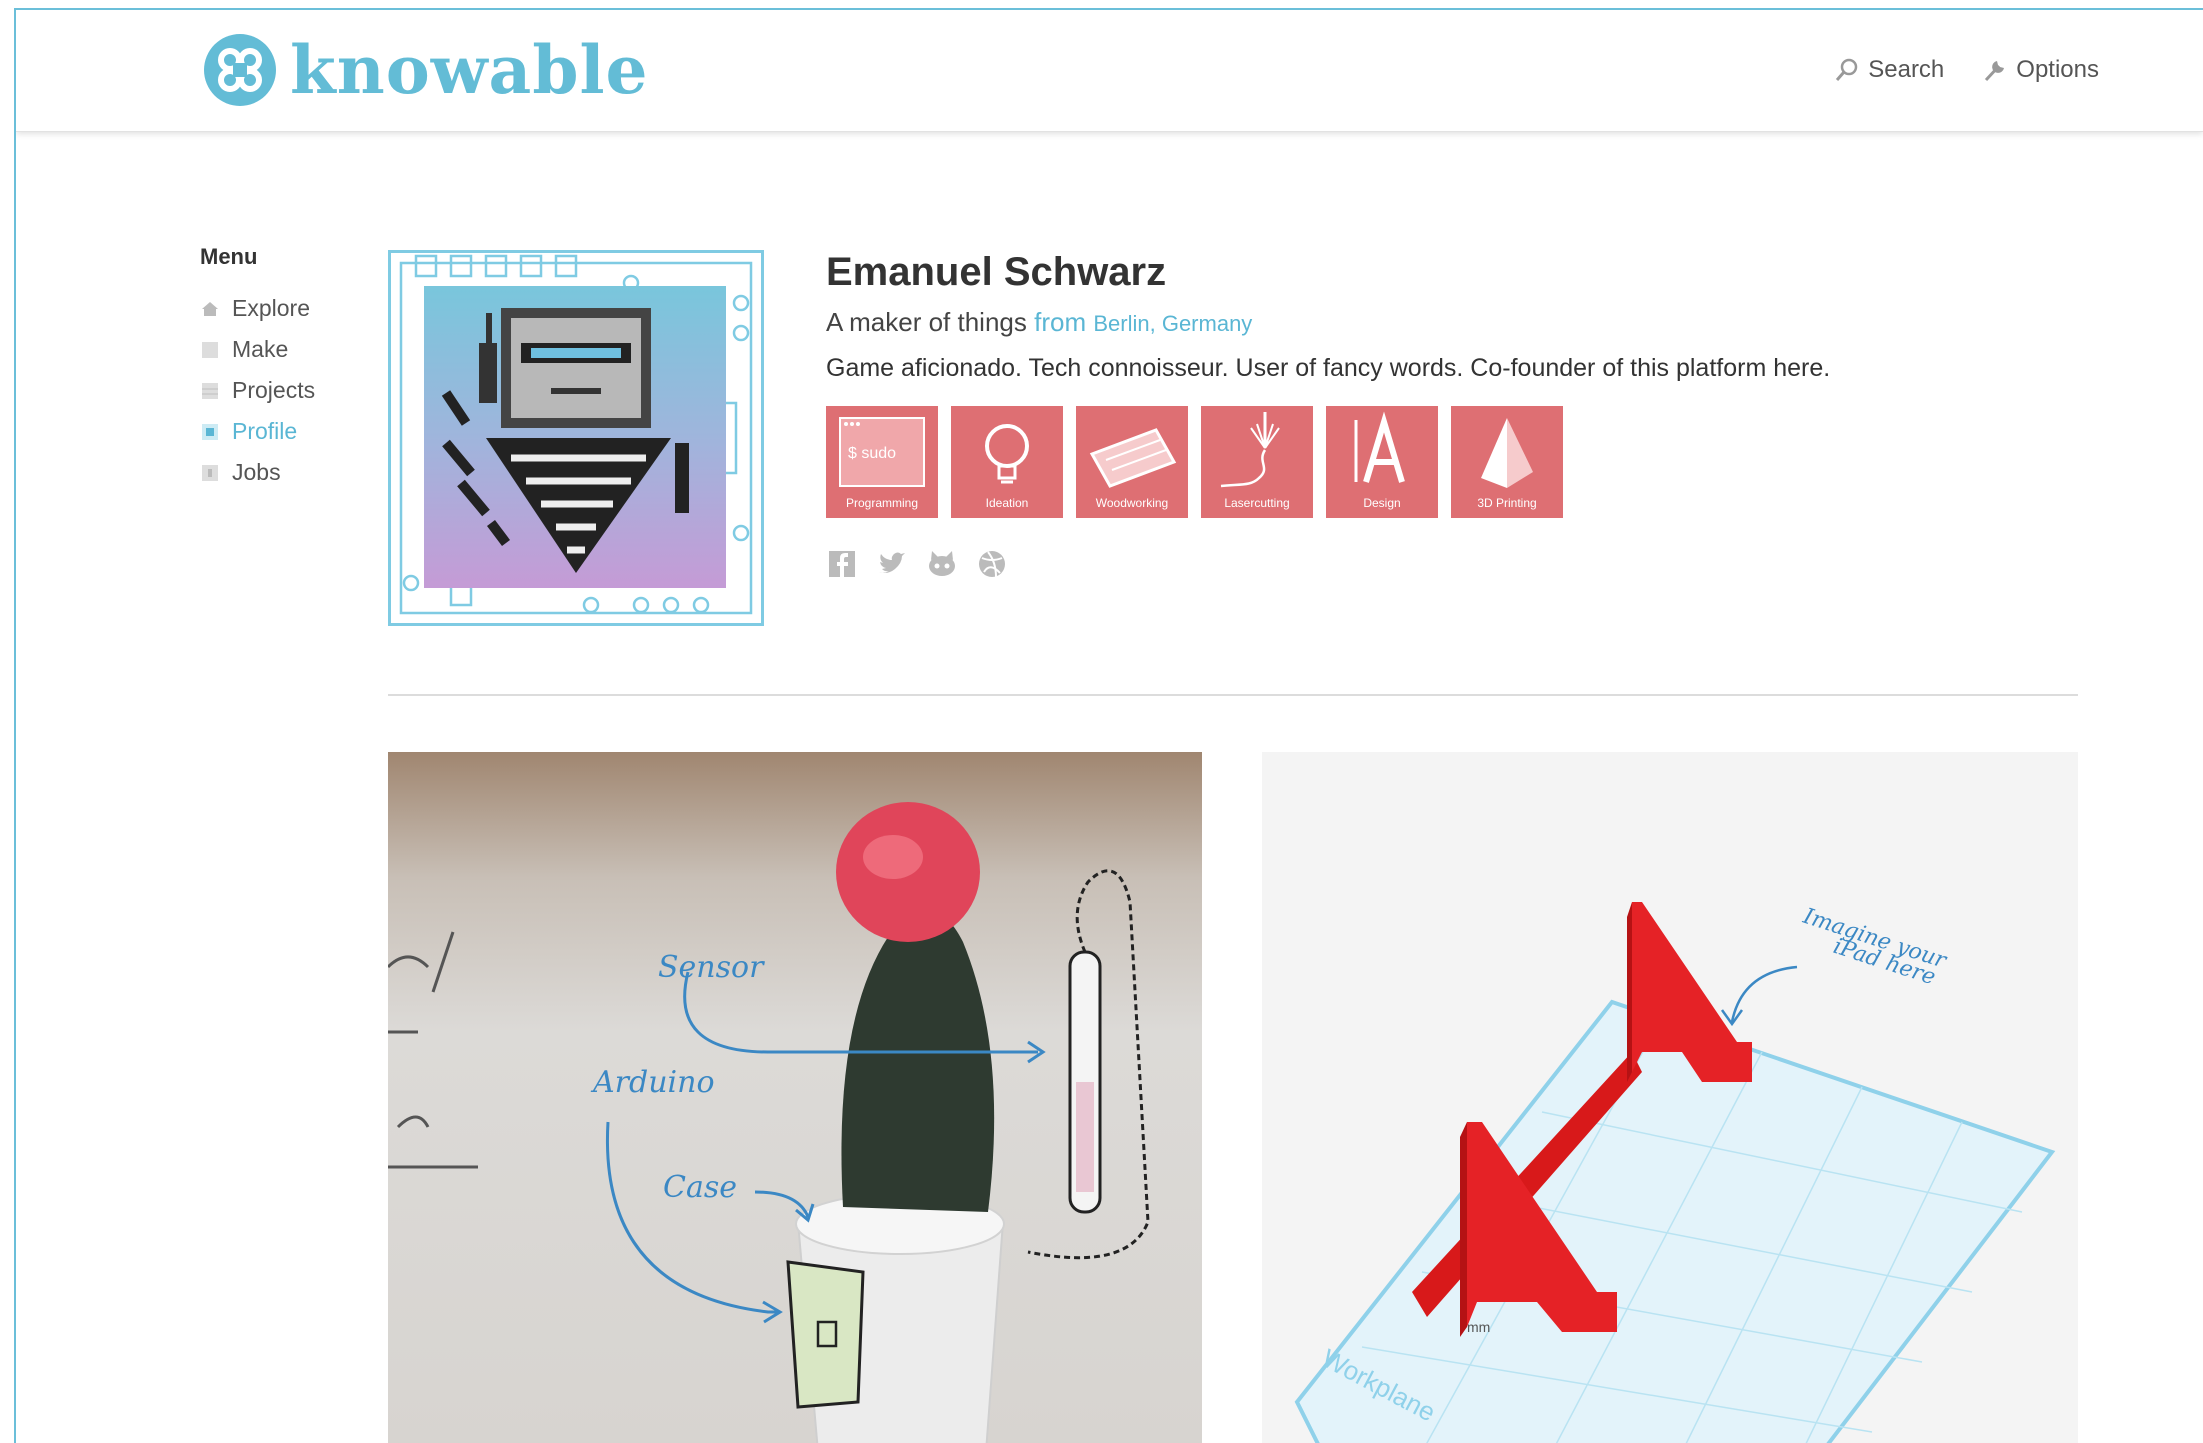 The height and width of the screenshot is (1443, 2203). Describe the element at coordinates (271, 308) in the screenshot. I see `sidebar-item-label: Explore` at that location.